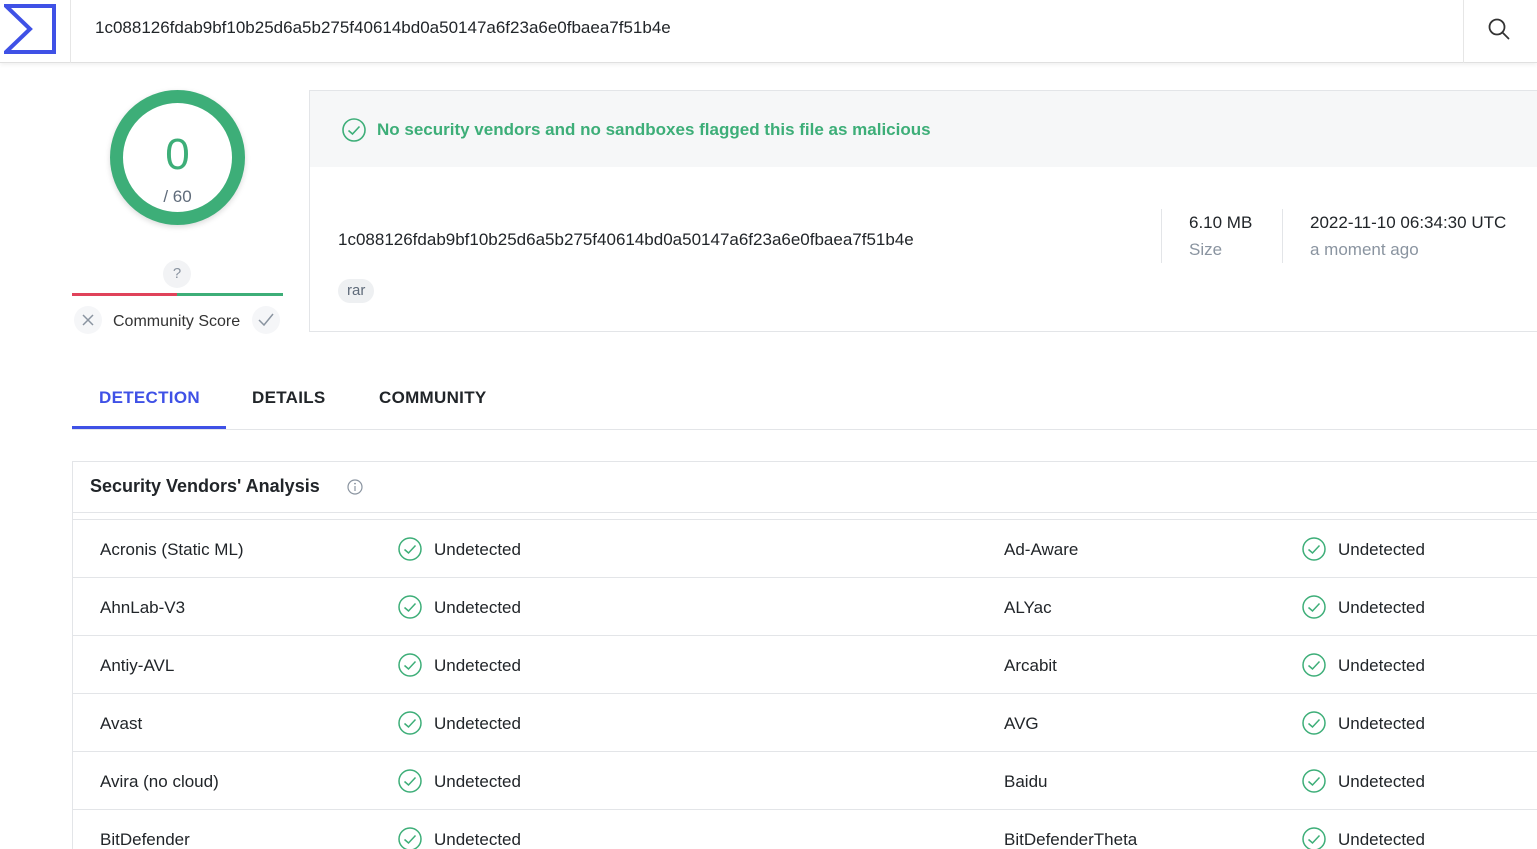 The height and width of the screenshot is (849, 1537). Describe the element at coordinates (356, 291) in the screenshot. I see `file-type-tag: rar` at that location.